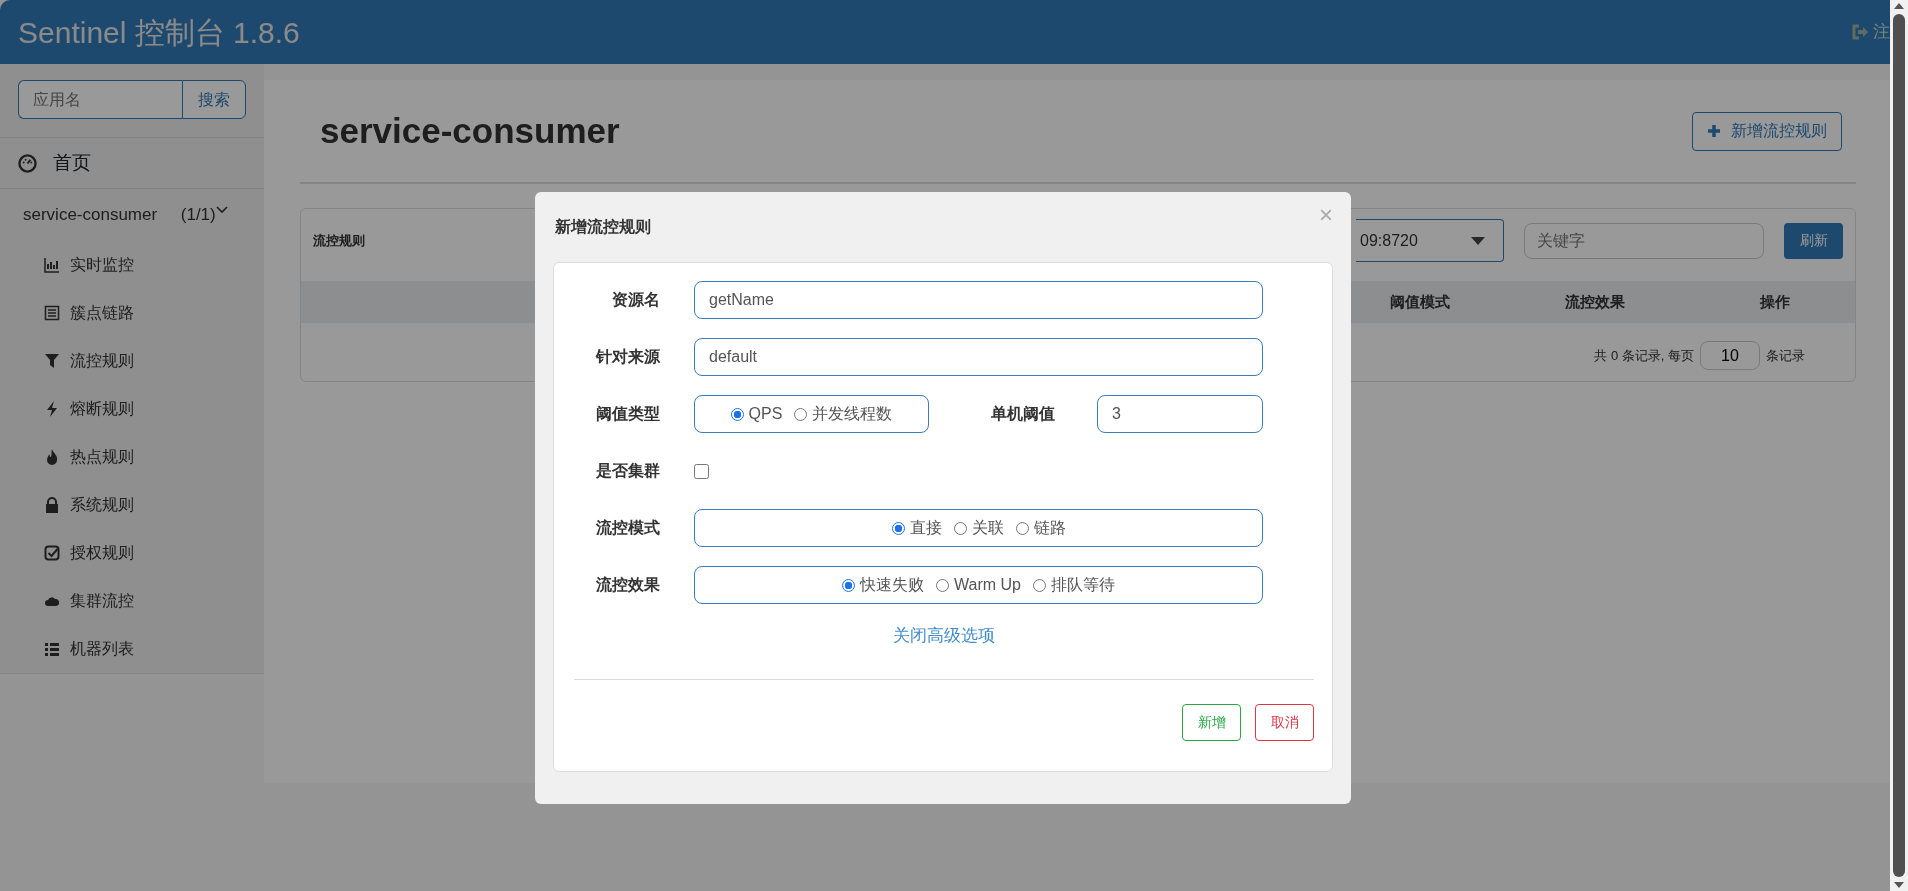 Image resolution: width=1908 pixels, height=891 pixels. What do you see at coordinates (132, 409) in the screenshot?
I see `sidebar-menu-item: 熔断规则` at bounding box center [132, 409].